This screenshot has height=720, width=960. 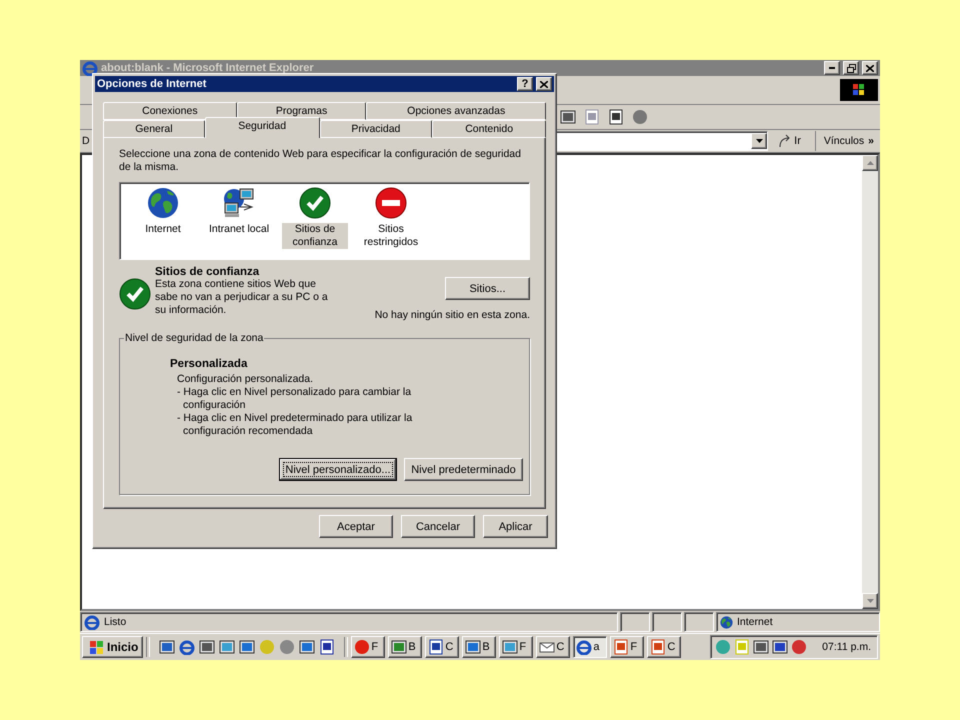 I want to click on zone-description: Esta zona contiene sitios Web que sabe no van a perjudicar a su PC o a su información., so click(x=242, y=297).